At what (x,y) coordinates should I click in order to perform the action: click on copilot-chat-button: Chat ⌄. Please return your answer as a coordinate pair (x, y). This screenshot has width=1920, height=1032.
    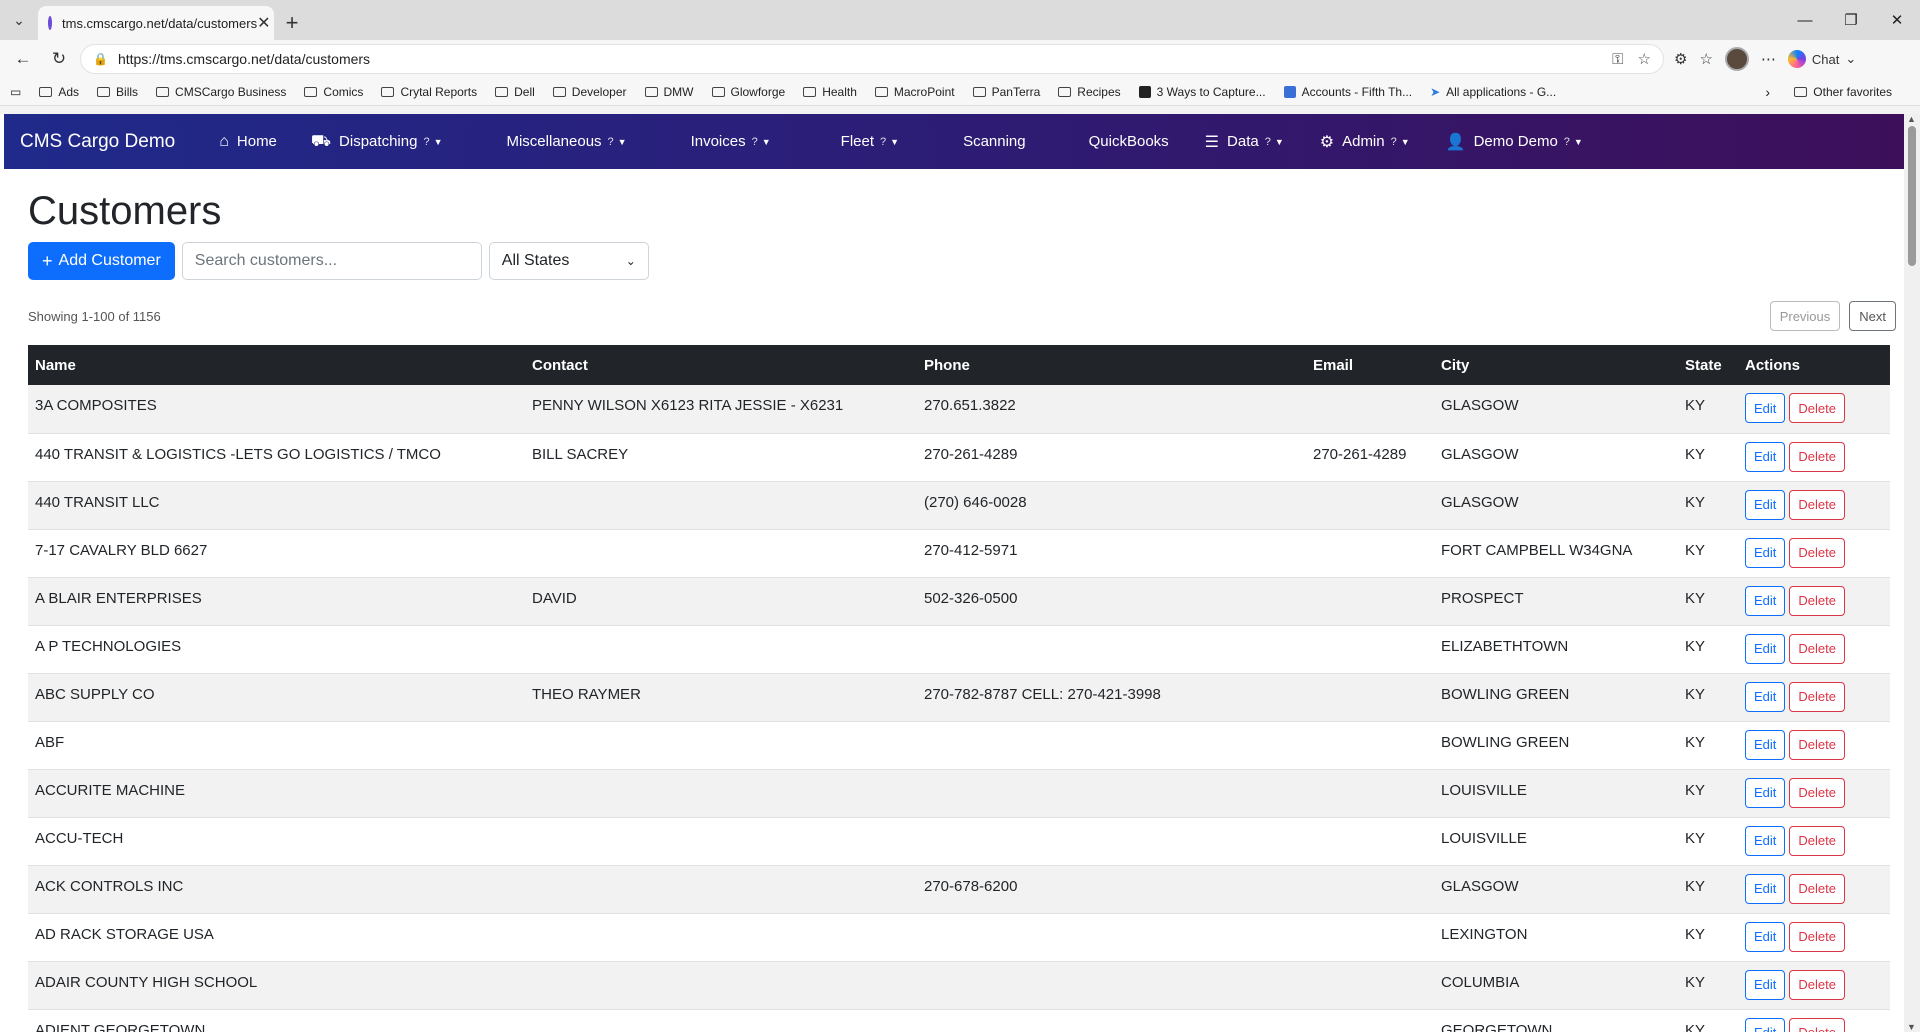
    Looking at the image, I should click on (1821, 59).